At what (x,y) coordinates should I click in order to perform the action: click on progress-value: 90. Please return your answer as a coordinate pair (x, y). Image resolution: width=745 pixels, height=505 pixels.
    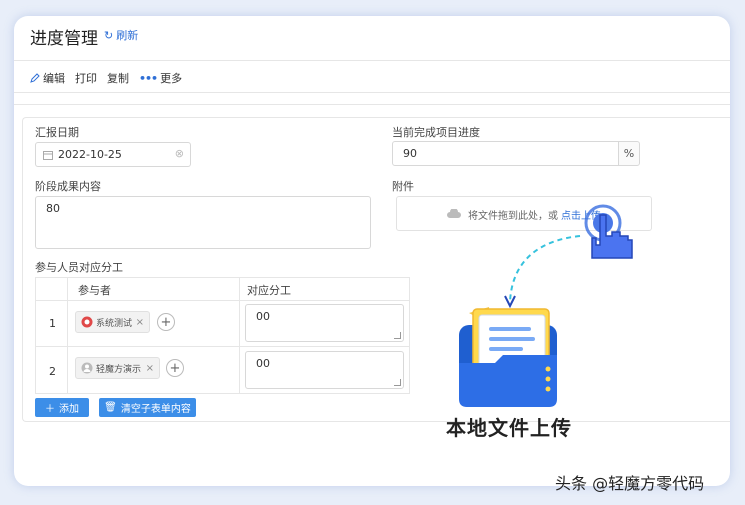
    Looking at the image, I should click on (410, 153).